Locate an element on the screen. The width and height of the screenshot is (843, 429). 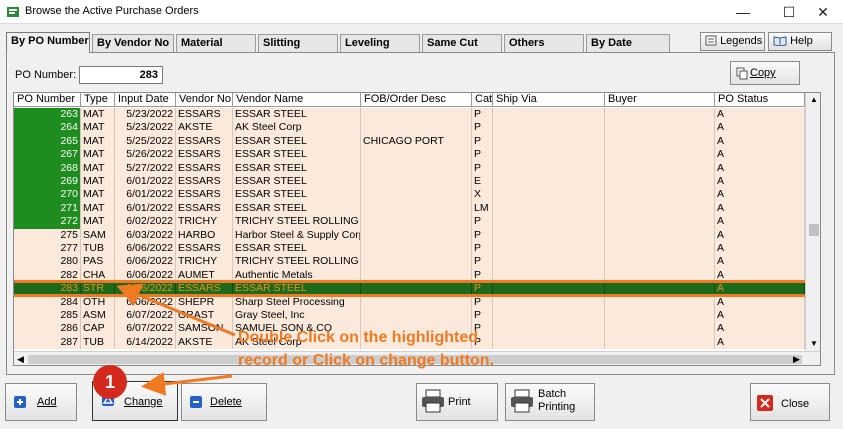
annotation-line-1: Double Click on the highlighted is located at coordinates (358, 337).